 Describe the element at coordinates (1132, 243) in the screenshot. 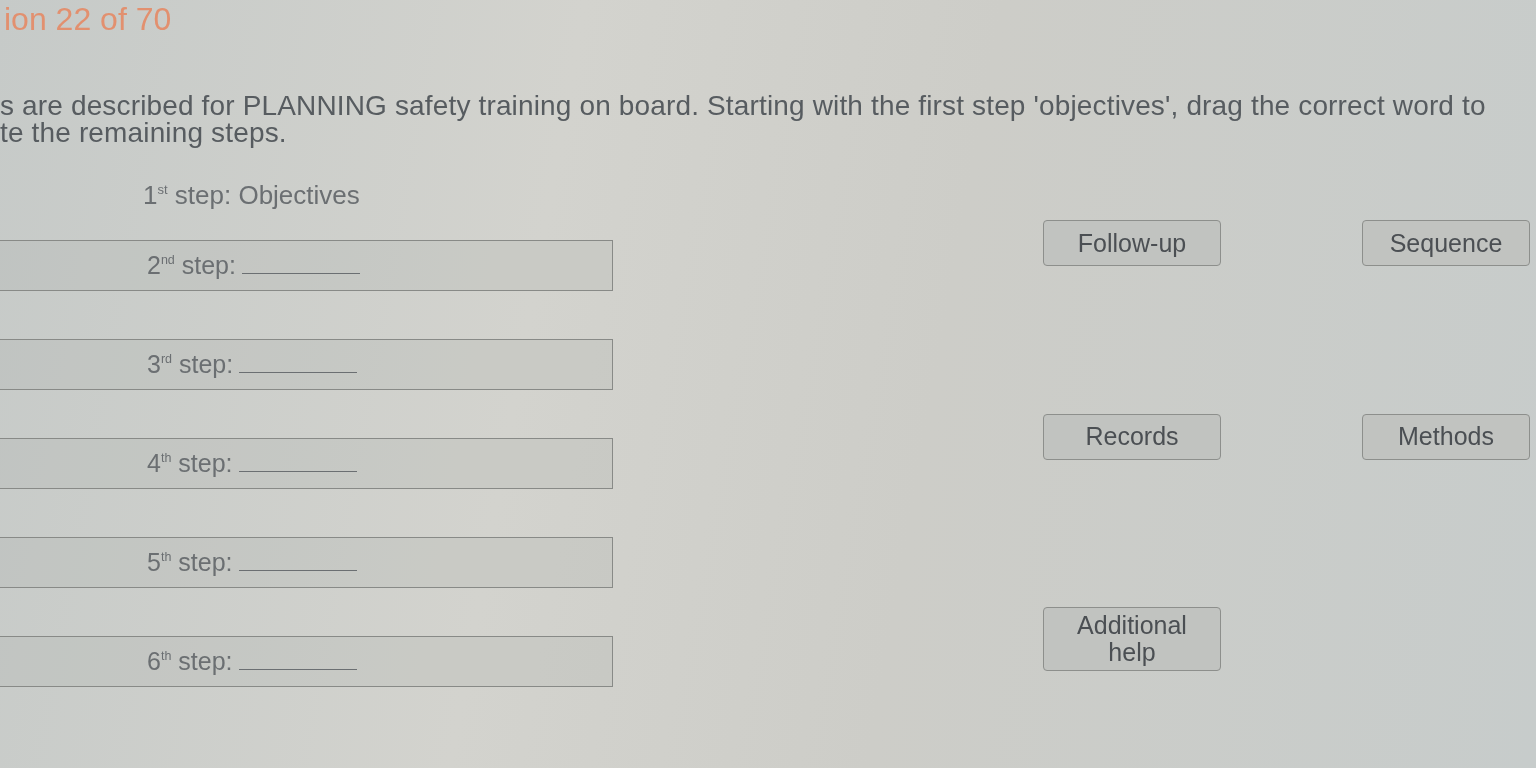

I see `word-tile: Follow-up` at that location.